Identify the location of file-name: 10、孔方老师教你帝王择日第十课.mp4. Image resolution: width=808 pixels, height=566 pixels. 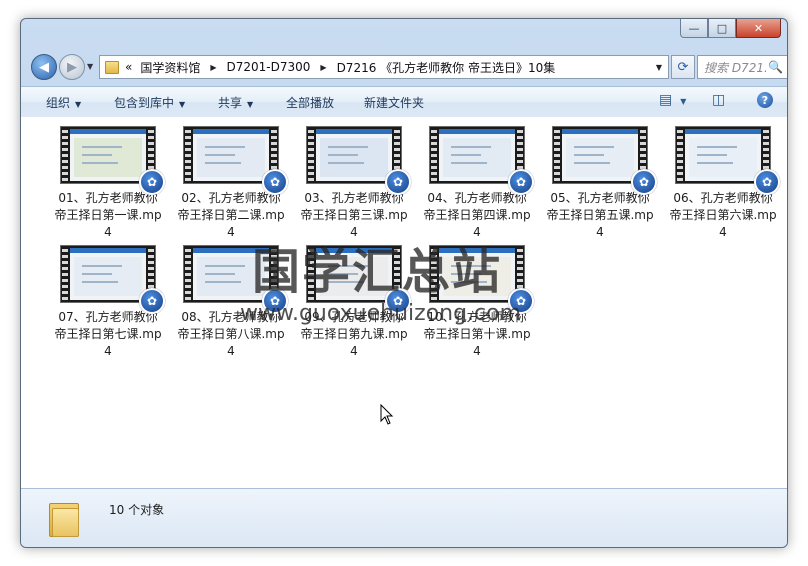
(477, 334).